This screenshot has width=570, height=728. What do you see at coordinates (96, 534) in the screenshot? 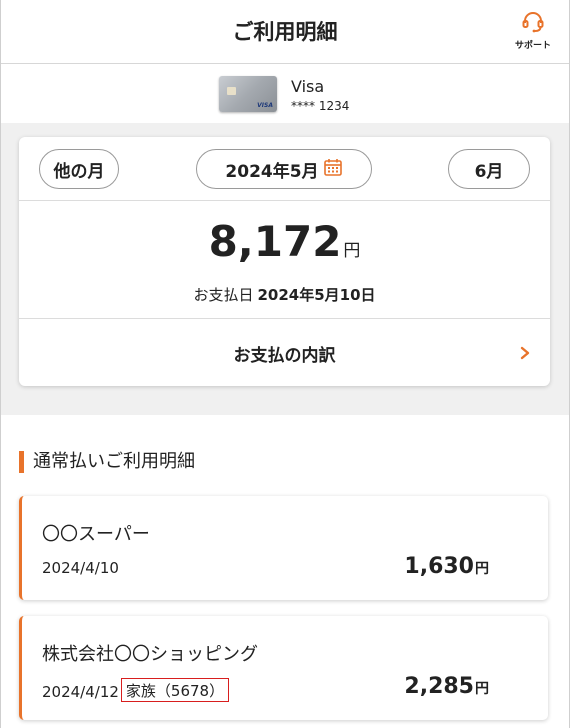
I see `transaction-merchant: 〇〇スーパー` at bounding box center [96, 534].